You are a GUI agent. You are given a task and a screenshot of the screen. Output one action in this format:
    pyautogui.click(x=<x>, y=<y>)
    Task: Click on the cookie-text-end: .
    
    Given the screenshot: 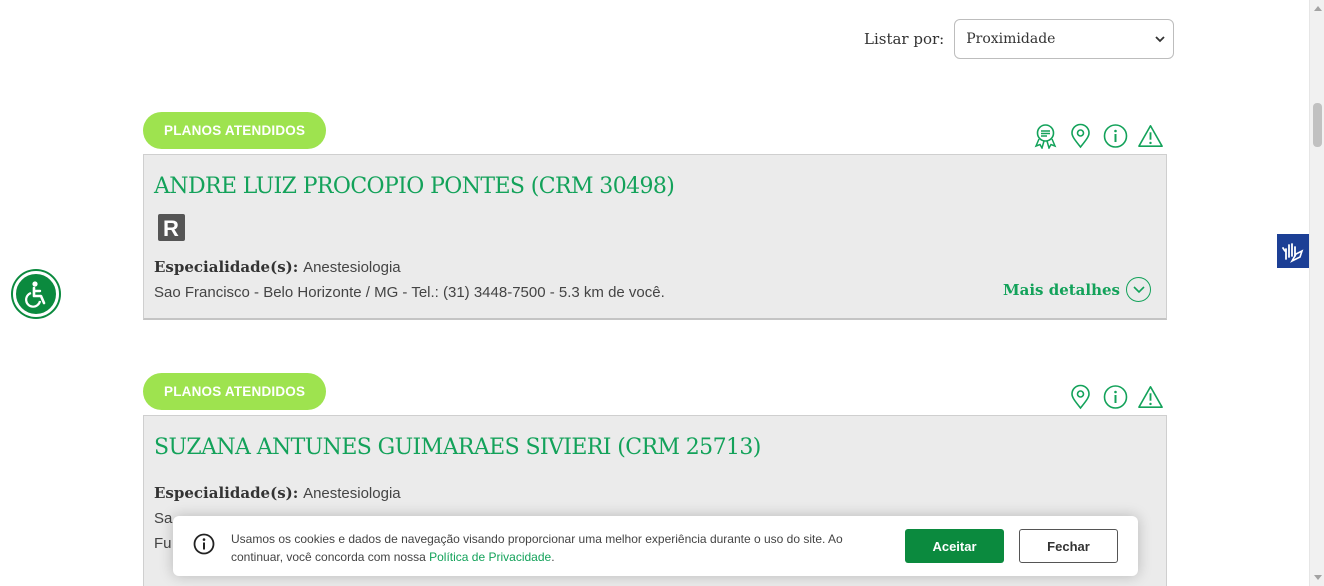 What is the action you would take?
    pyautogui.click(x=553, y=557)
    